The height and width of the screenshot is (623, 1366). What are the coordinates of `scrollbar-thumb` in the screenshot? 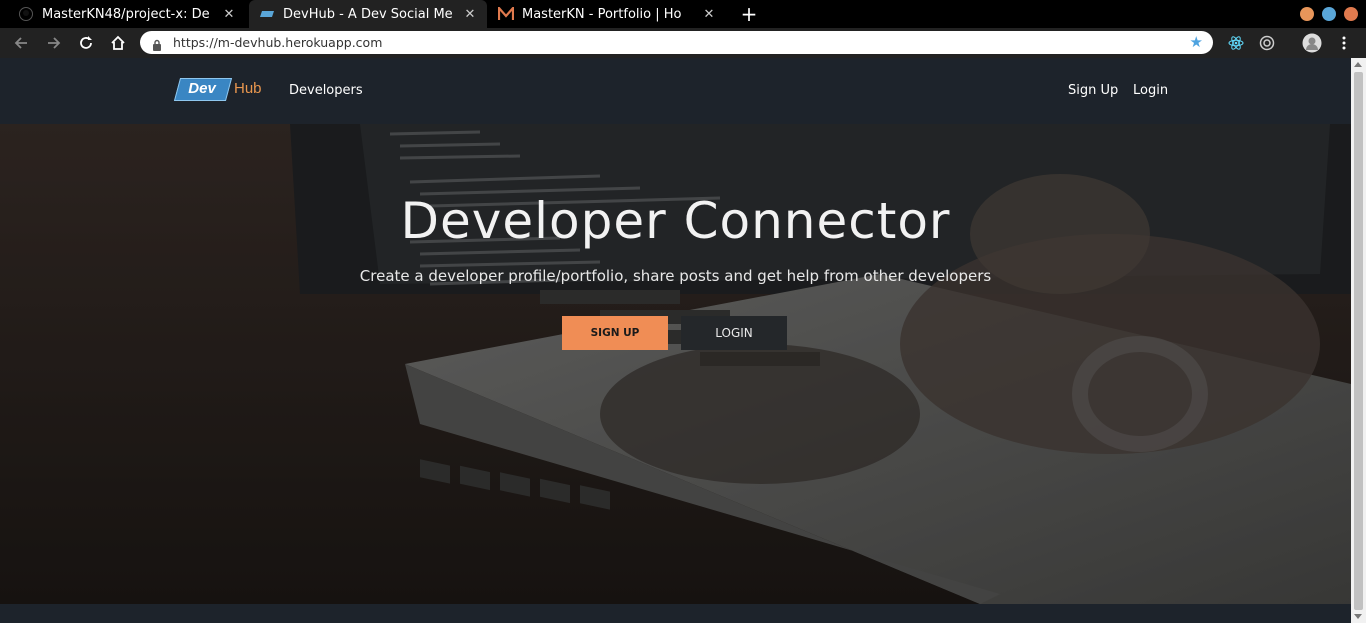 It's located at (1358, 341).